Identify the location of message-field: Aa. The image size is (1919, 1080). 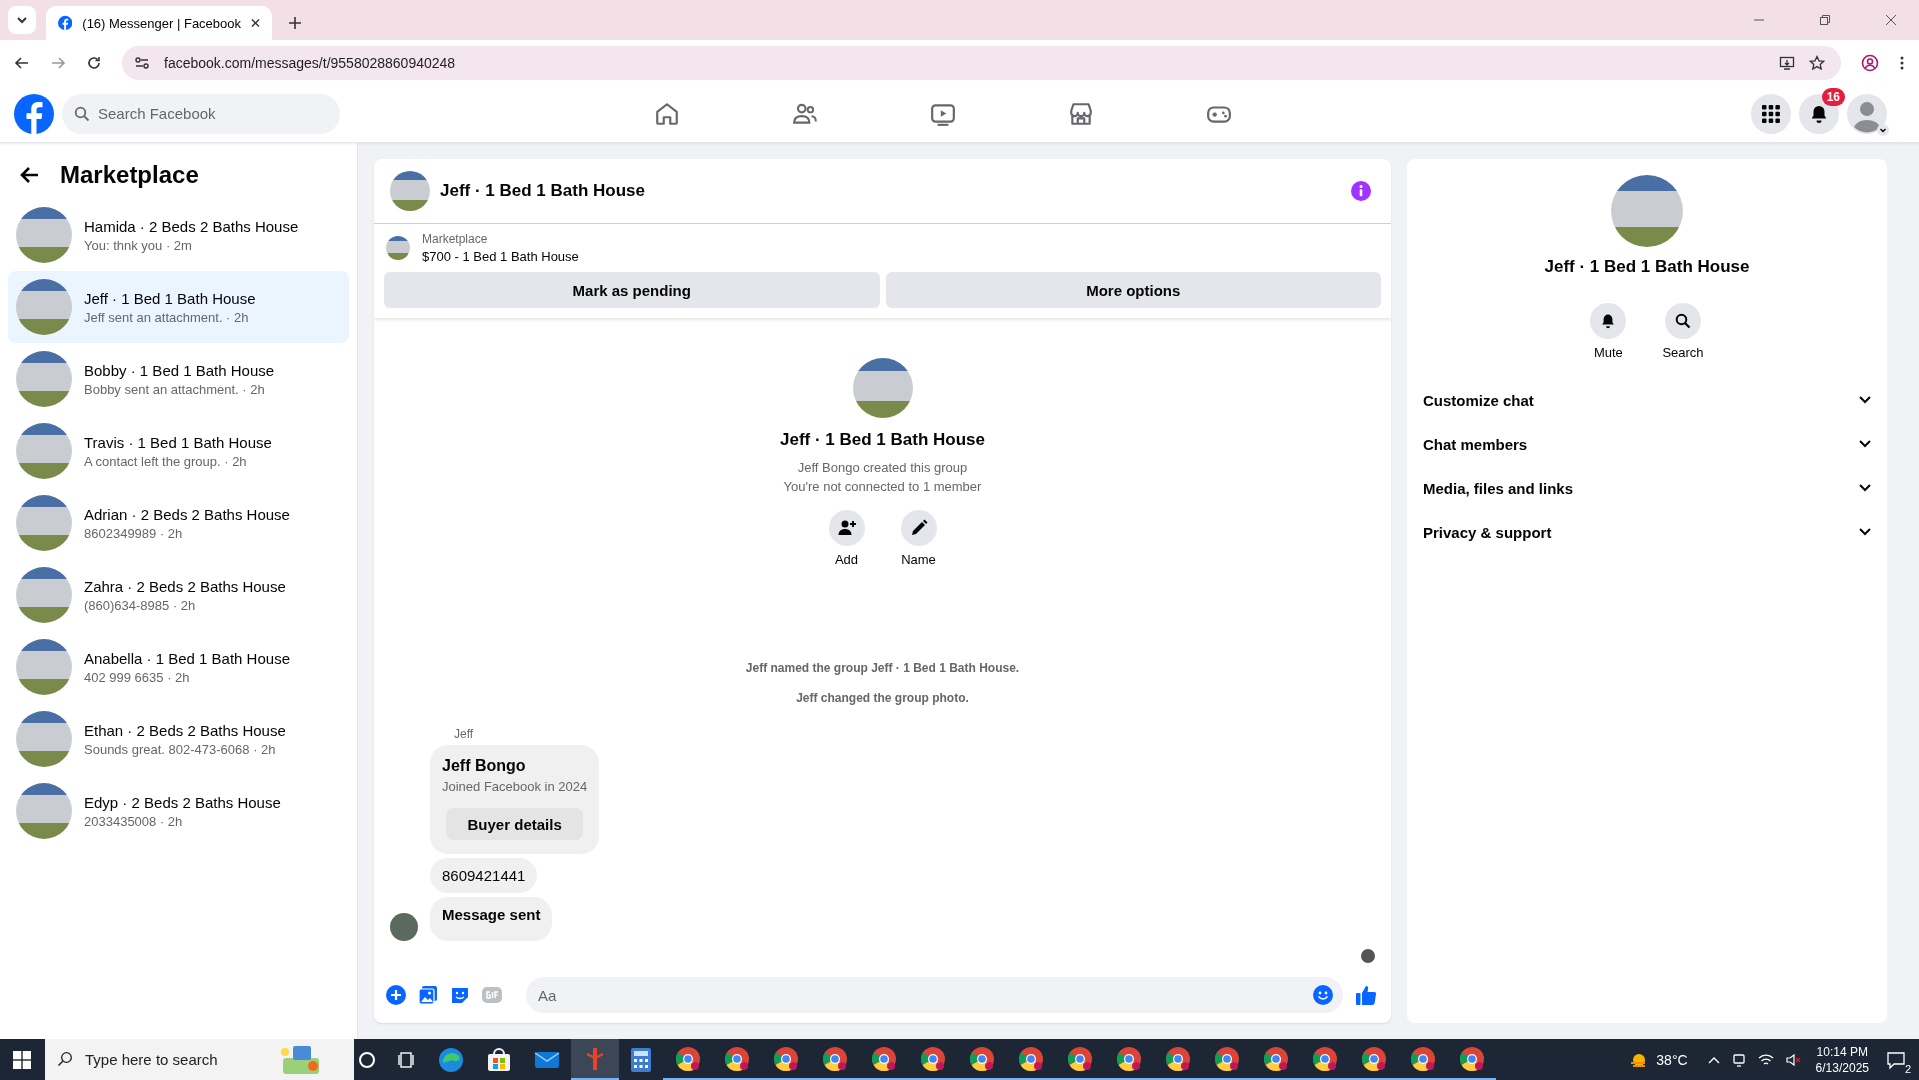
(934, 995).